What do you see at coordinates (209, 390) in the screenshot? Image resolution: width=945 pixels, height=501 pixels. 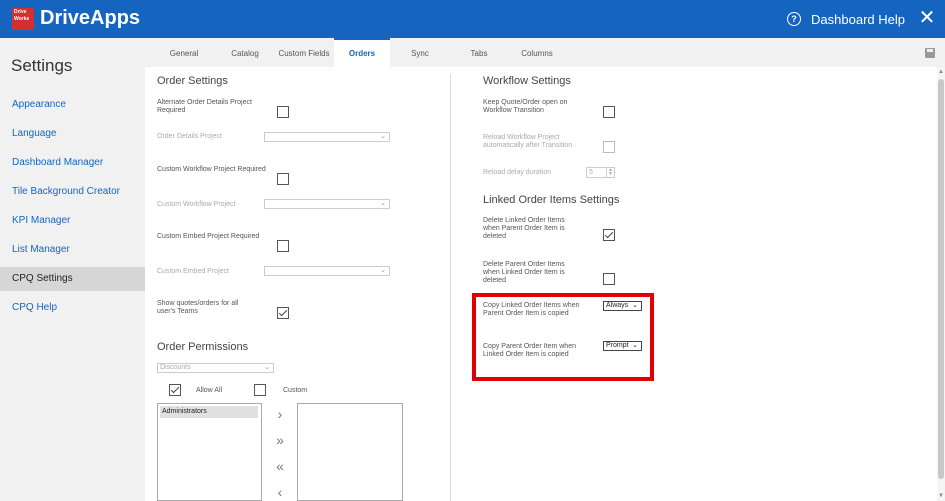 I see `allow-all-label: Allow All` at bounding box center [209, 390].